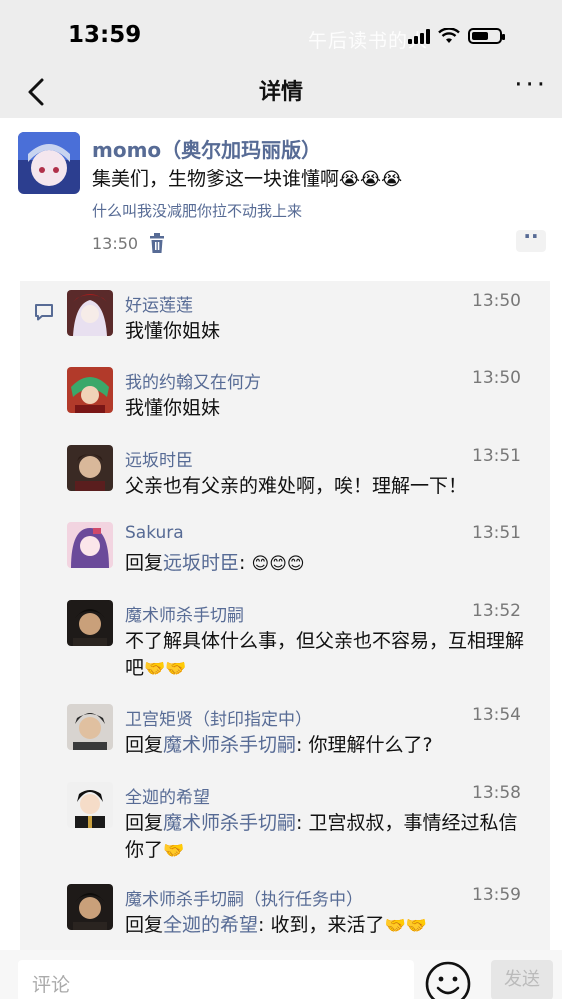 The image size is (562, 999). I want to click on comment-author: 全迦的希望, so click(167, 795).